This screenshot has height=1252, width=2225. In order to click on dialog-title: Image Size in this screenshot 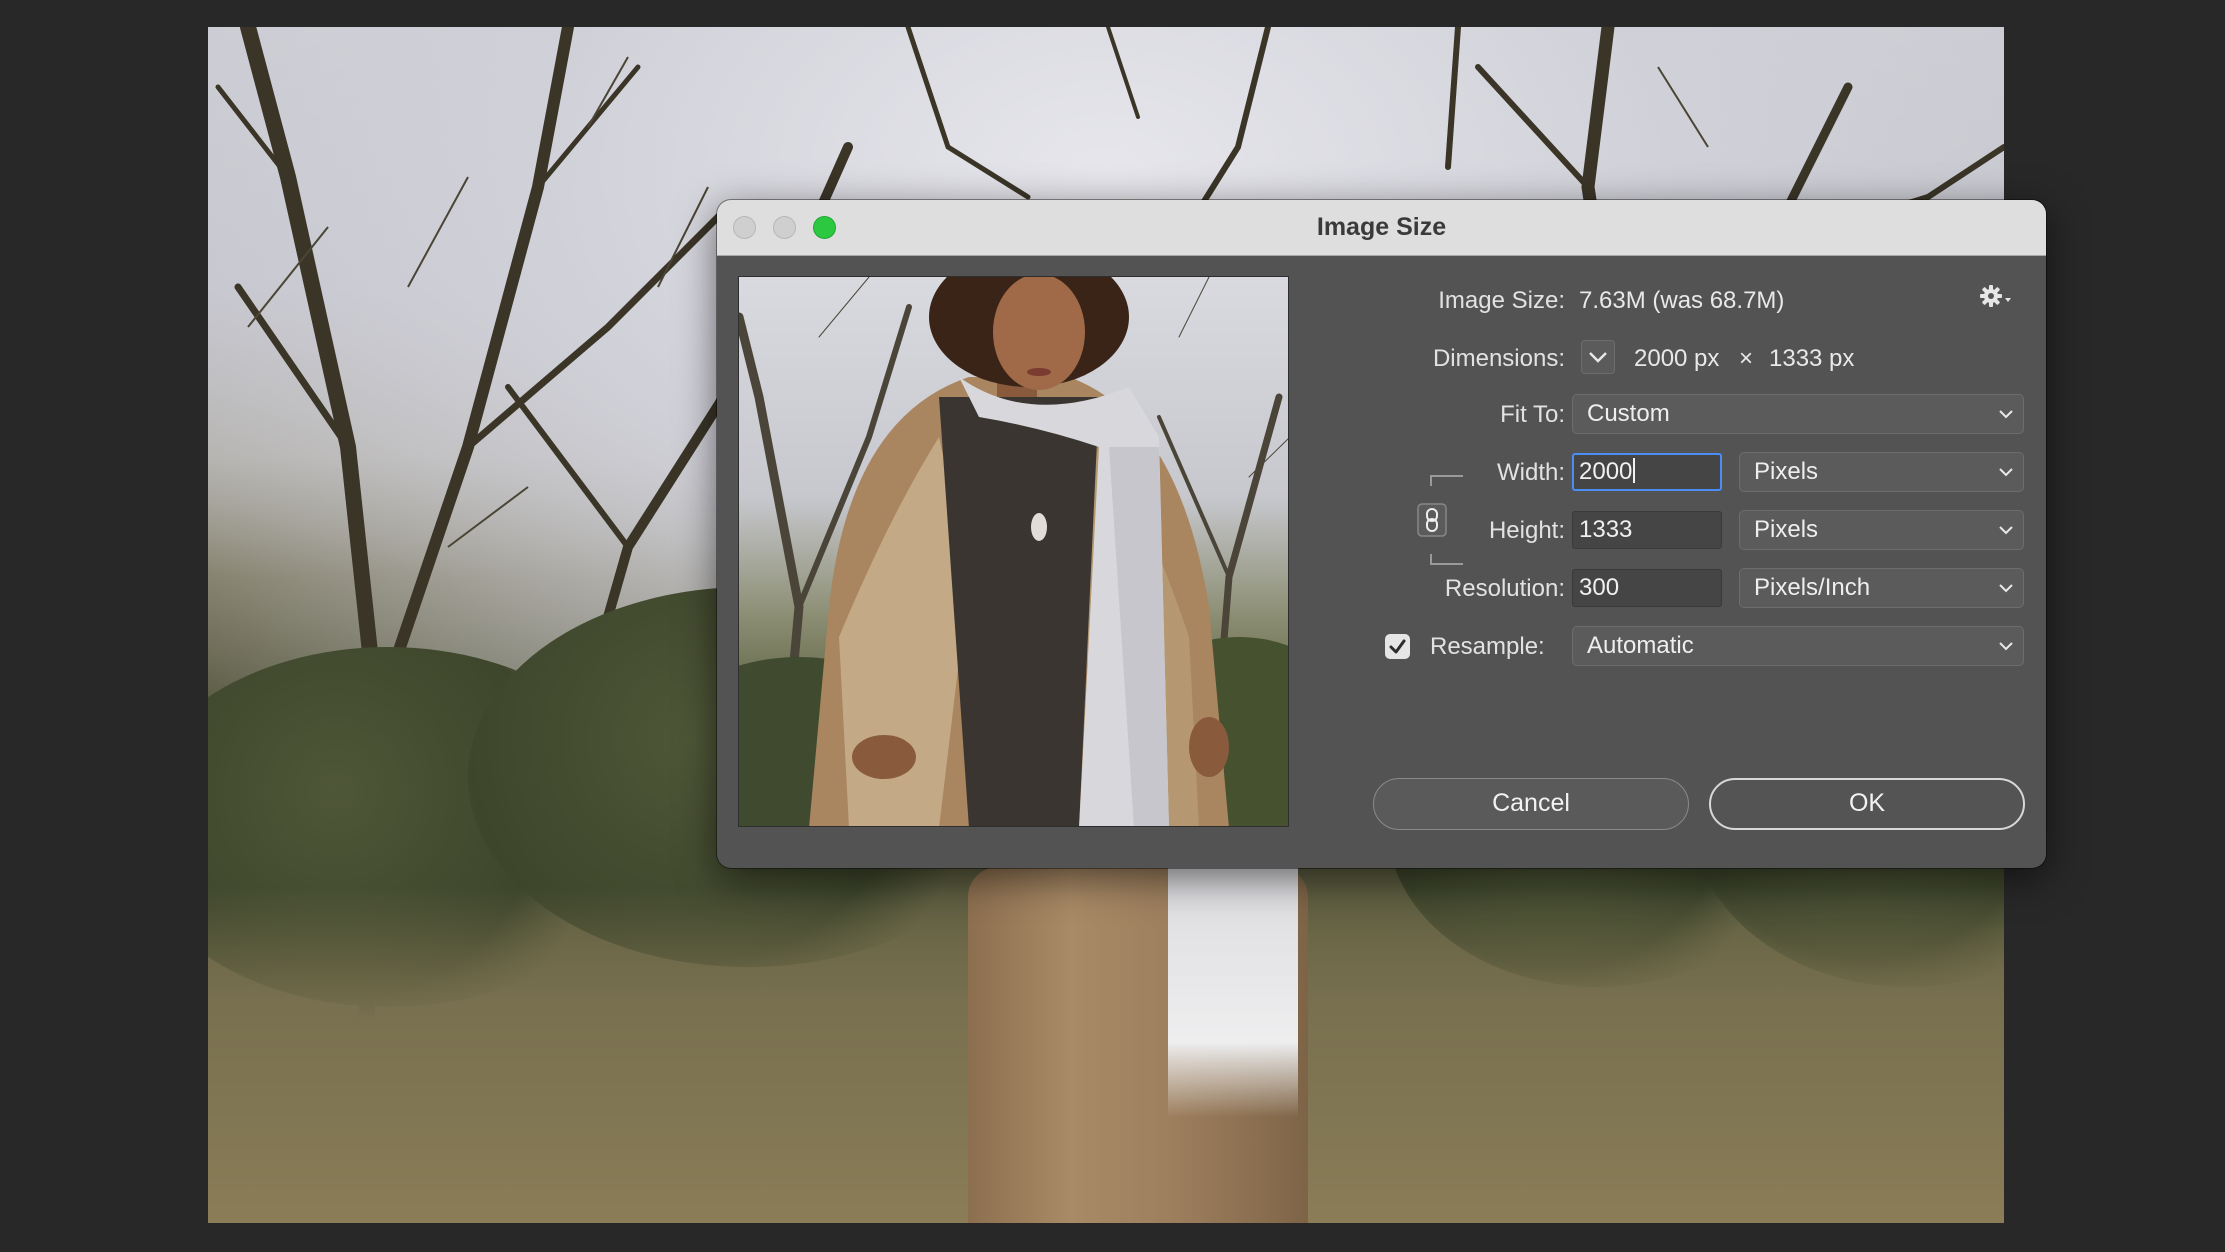, I will do `click(1381, 227)`.